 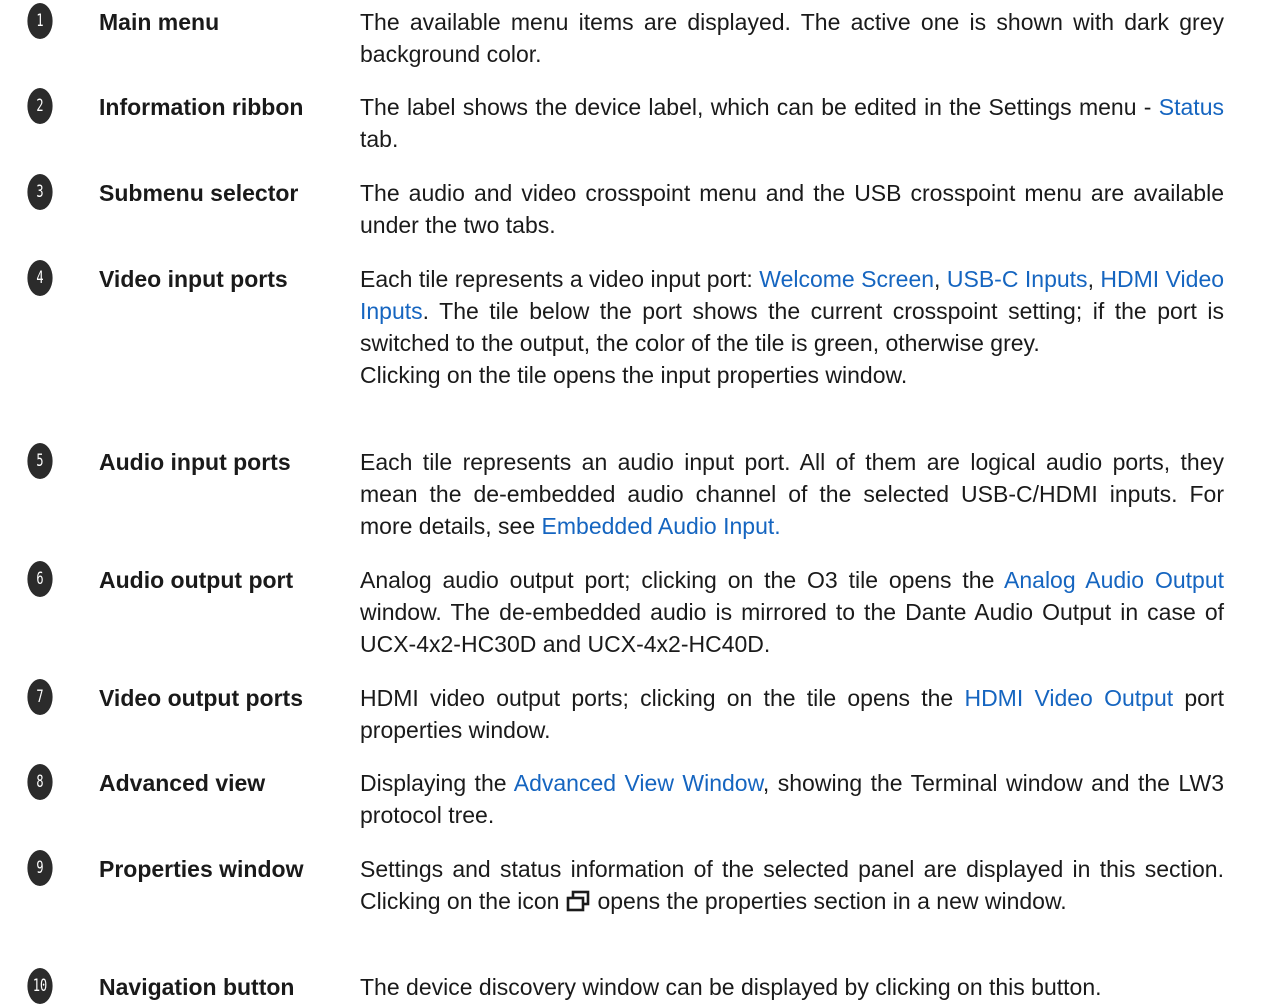 I want to click on step-number: 1, so click(x=40, y=21).